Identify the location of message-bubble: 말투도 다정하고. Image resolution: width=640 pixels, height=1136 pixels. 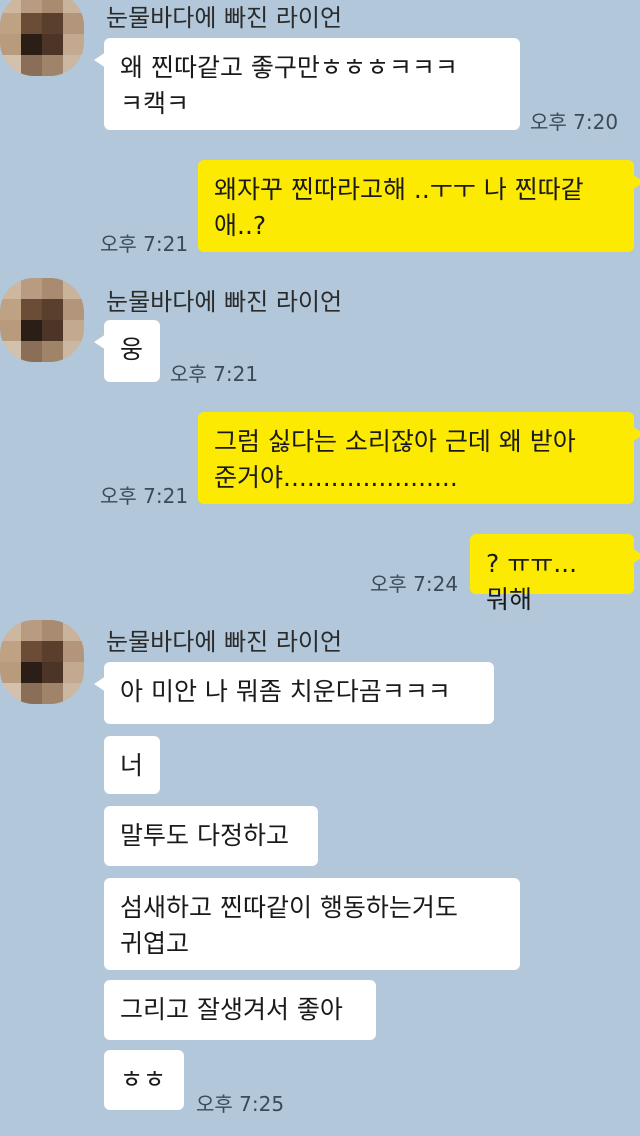
(211, 836).